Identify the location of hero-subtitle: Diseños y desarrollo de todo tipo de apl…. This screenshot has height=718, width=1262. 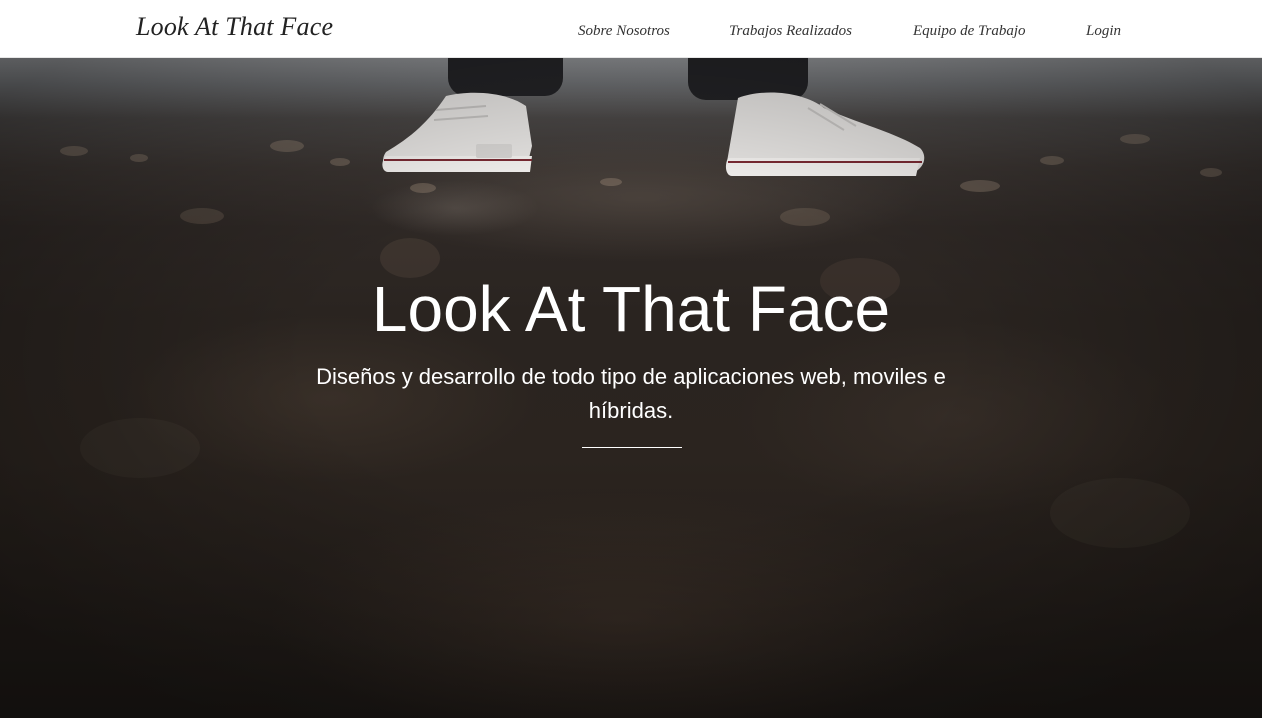
(631, 393).